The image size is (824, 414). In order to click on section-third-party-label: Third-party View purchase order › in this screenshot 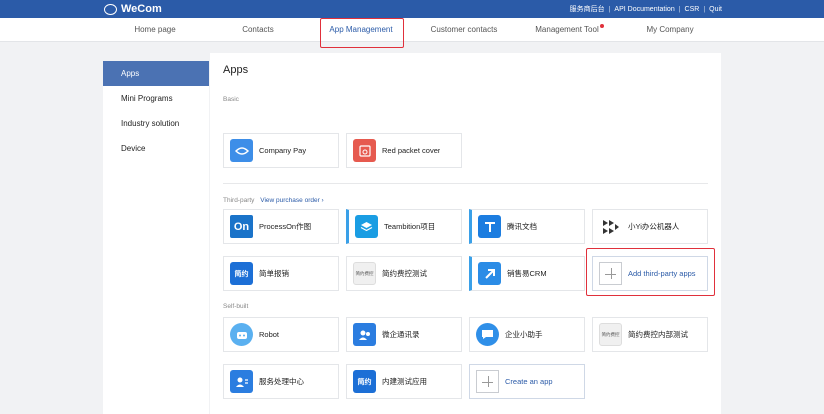, I will do `click(273, 200)`.